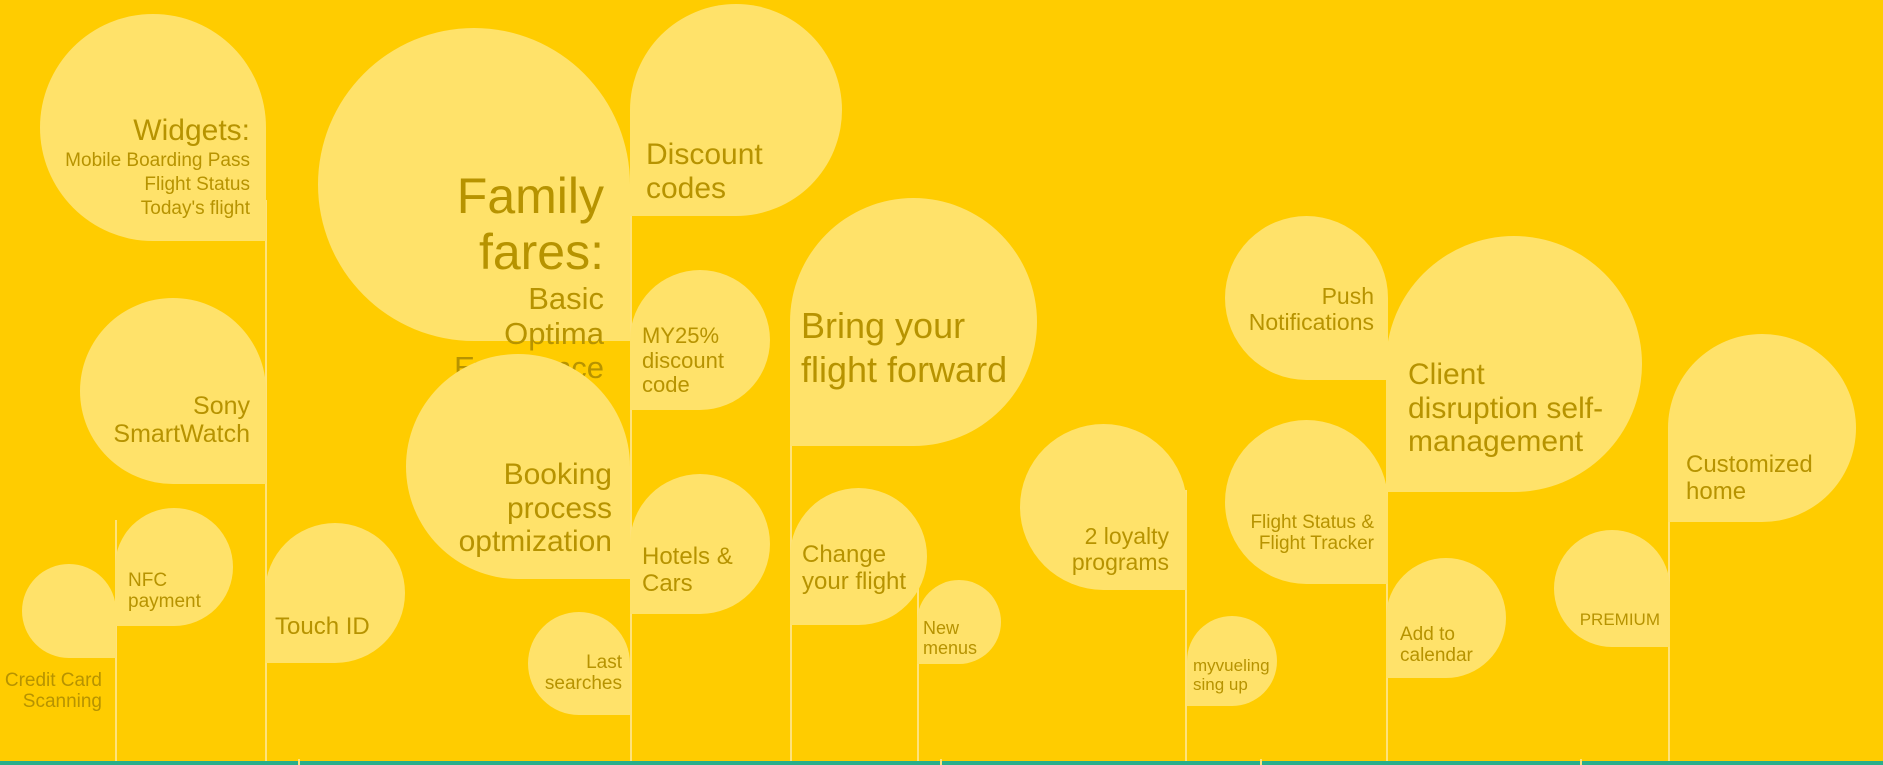 The image size is (1883, 765). Describe the element at coordinates (191, 130) in the screenshot. I see `widgets-title: Widgets:` at that location.